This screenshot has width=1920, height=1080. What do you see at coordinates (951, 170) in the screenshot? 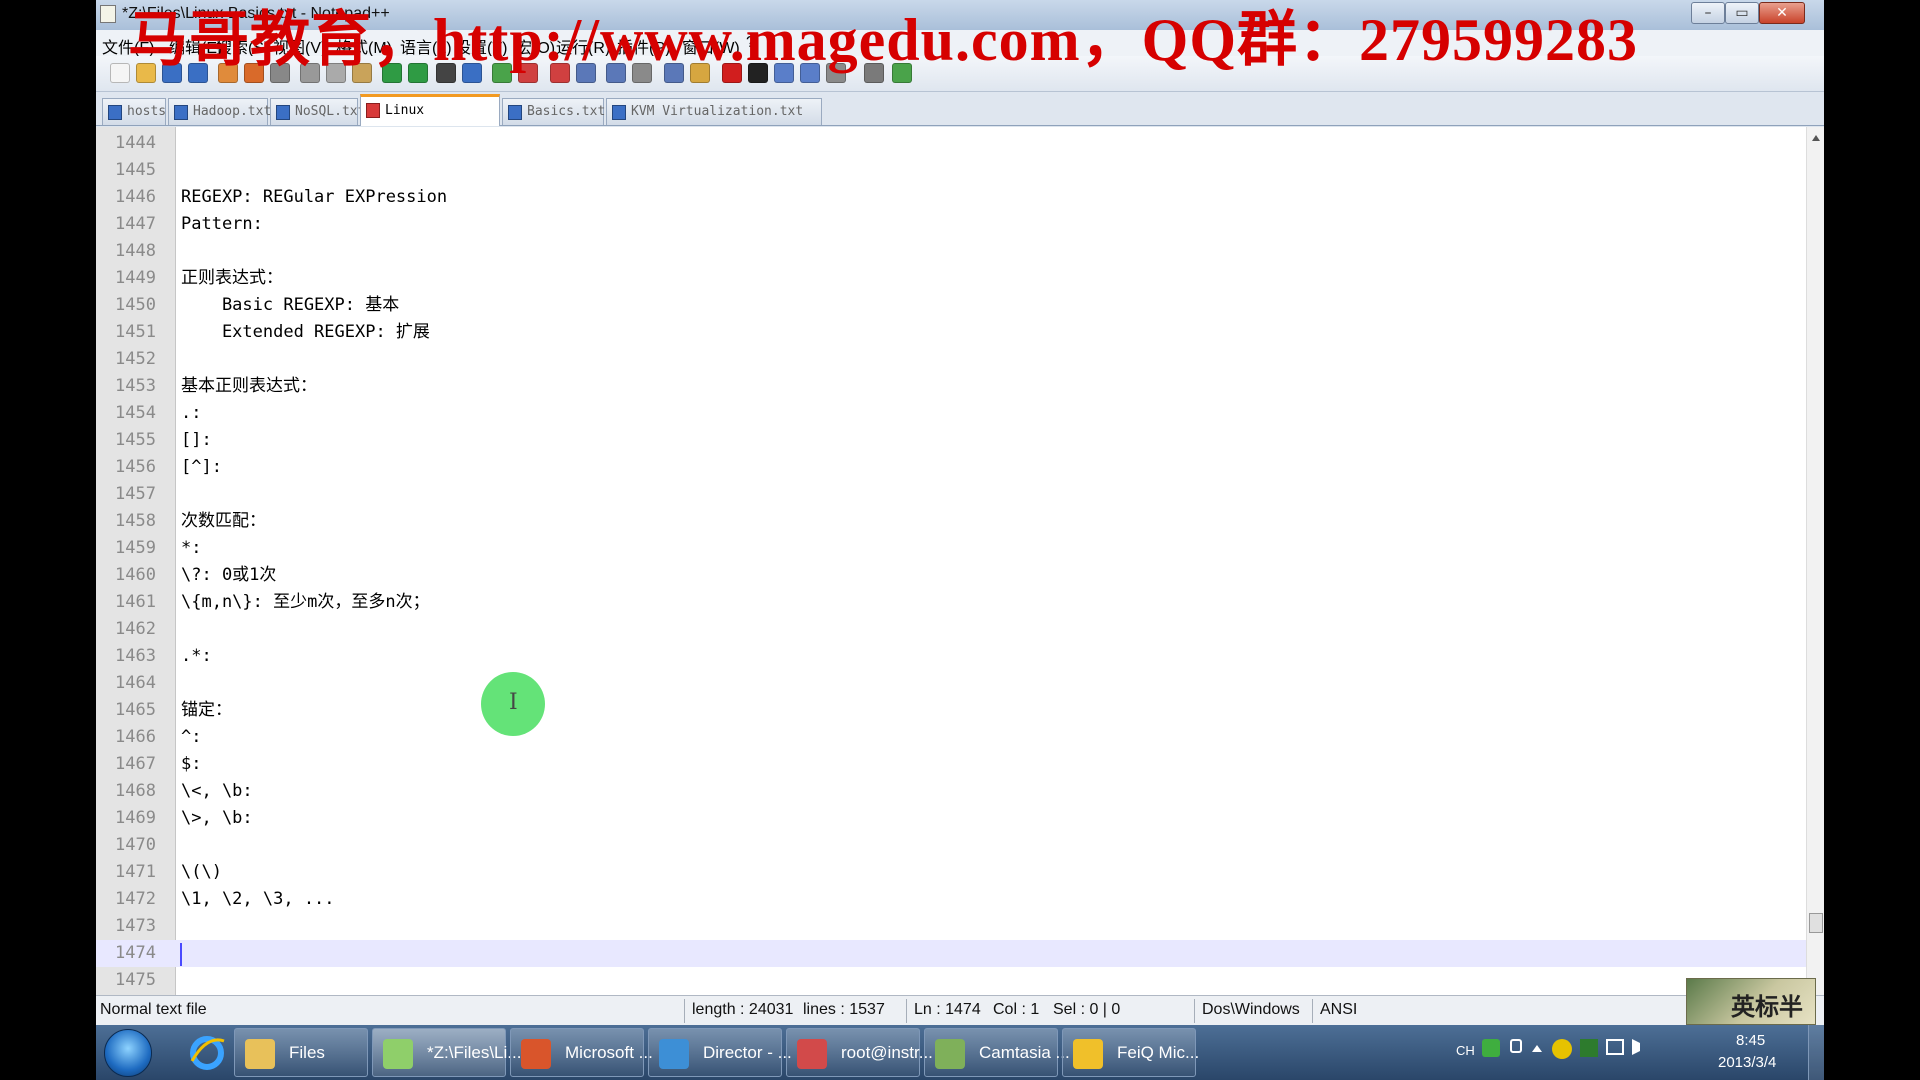
I see `text-line: 1445` at bounding box center [951, 170].